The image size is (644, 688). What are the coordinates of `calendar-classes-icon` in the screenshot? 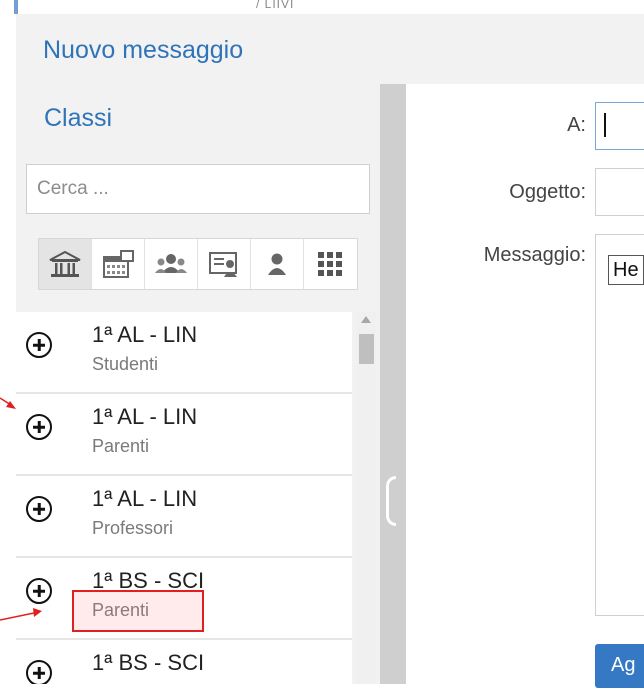 It's located at (118, 264).